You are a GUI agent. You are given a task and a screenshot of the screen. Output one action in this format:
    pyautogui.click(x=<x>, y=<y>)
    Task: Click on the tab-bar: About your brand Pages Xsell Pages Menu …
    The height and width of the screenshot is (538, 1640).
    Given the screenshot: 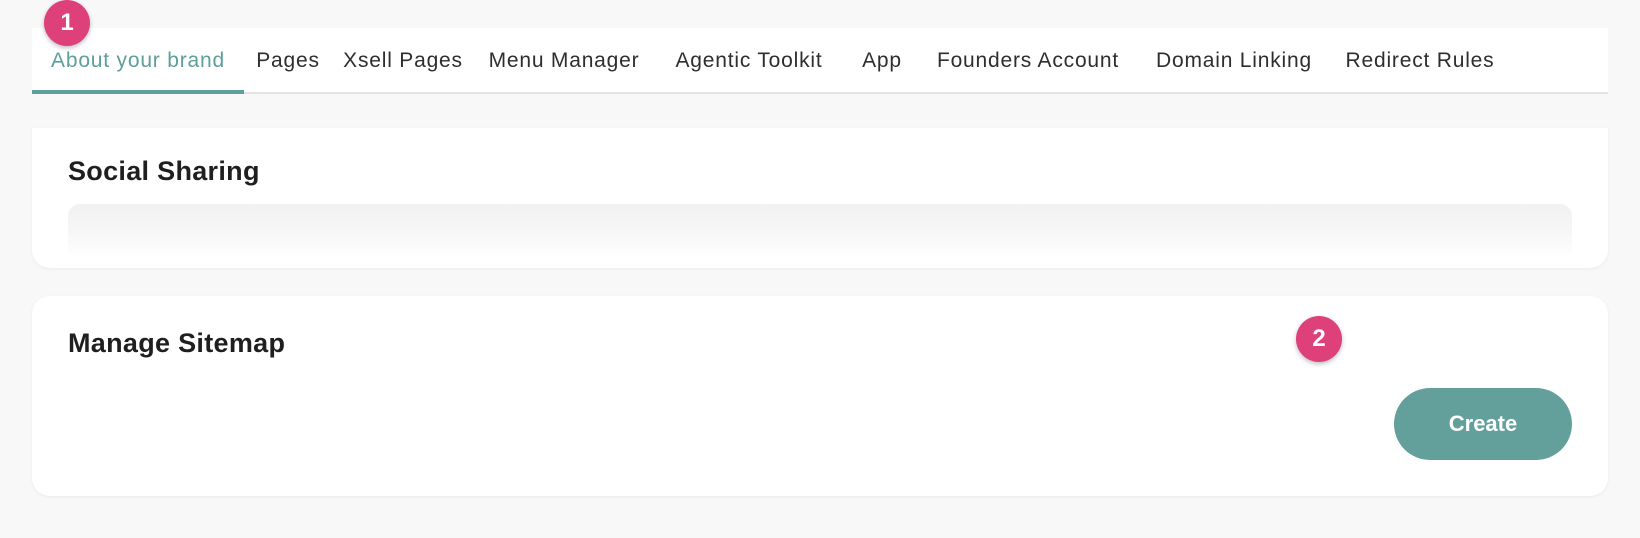 What is the action you would take?
    pyautogui.click(x=820, y=61)
    